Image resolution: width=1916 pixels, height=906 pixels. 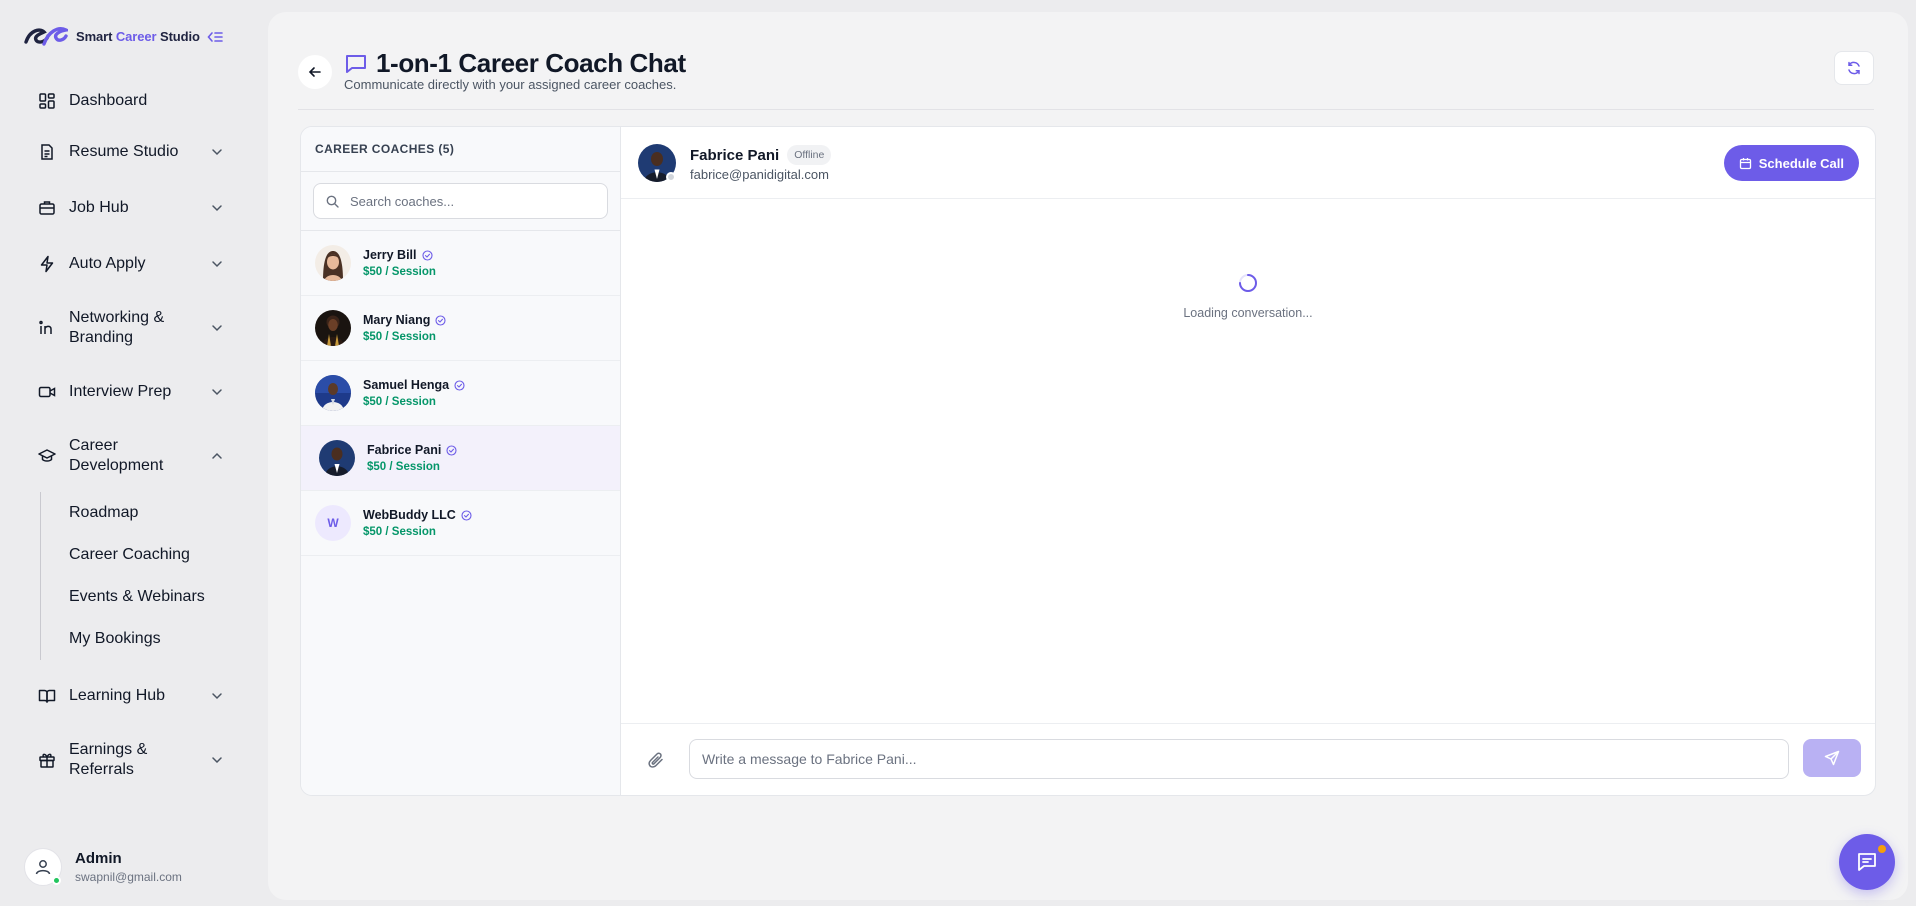 I want to click on sidebar-item-learning-hub: Learning Hub, so click(x=129, y=696).